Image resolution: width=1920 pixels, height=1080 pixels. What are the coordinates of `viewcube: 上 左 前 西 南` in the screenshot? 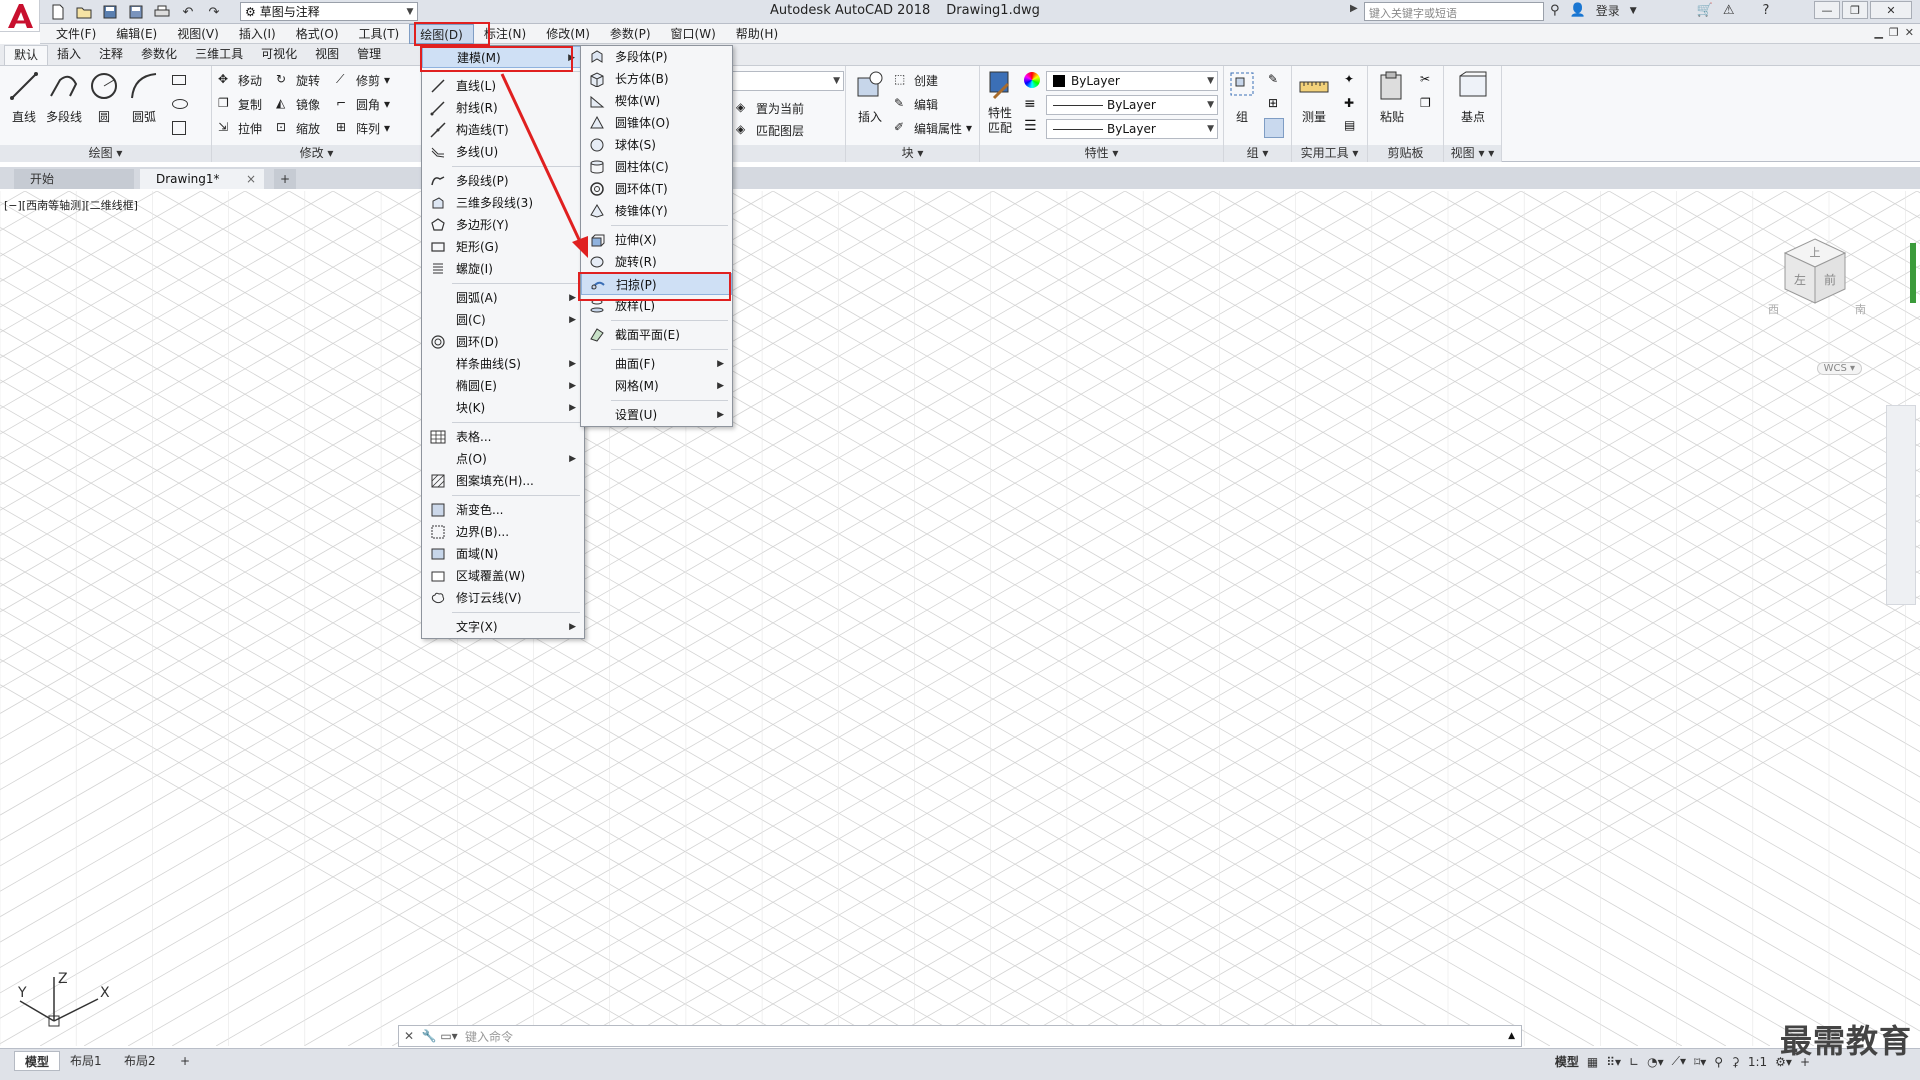 It's located at (1815, 281).